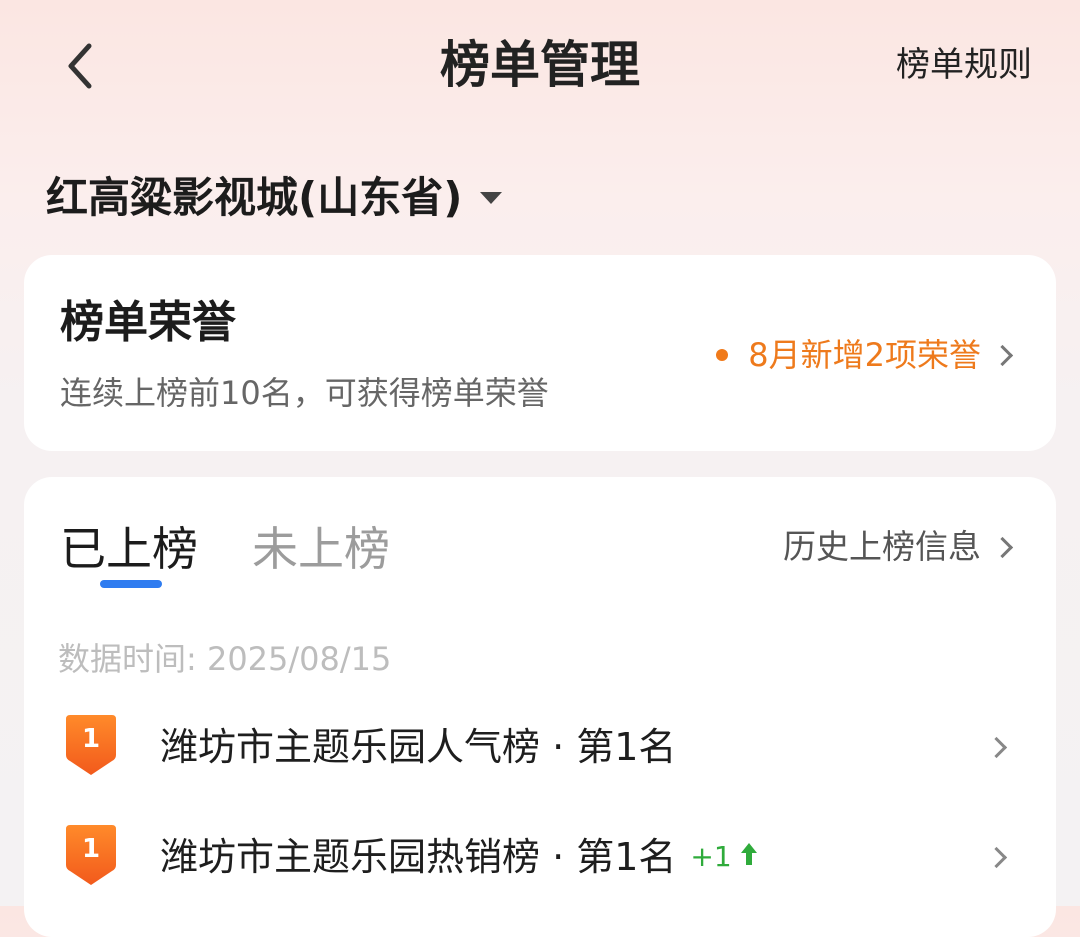 This screenshot has width=1080, height=937. I want to click on list-item: 1 潍坊市主题乐园人气榜 · 第1名, so click(540, 747).